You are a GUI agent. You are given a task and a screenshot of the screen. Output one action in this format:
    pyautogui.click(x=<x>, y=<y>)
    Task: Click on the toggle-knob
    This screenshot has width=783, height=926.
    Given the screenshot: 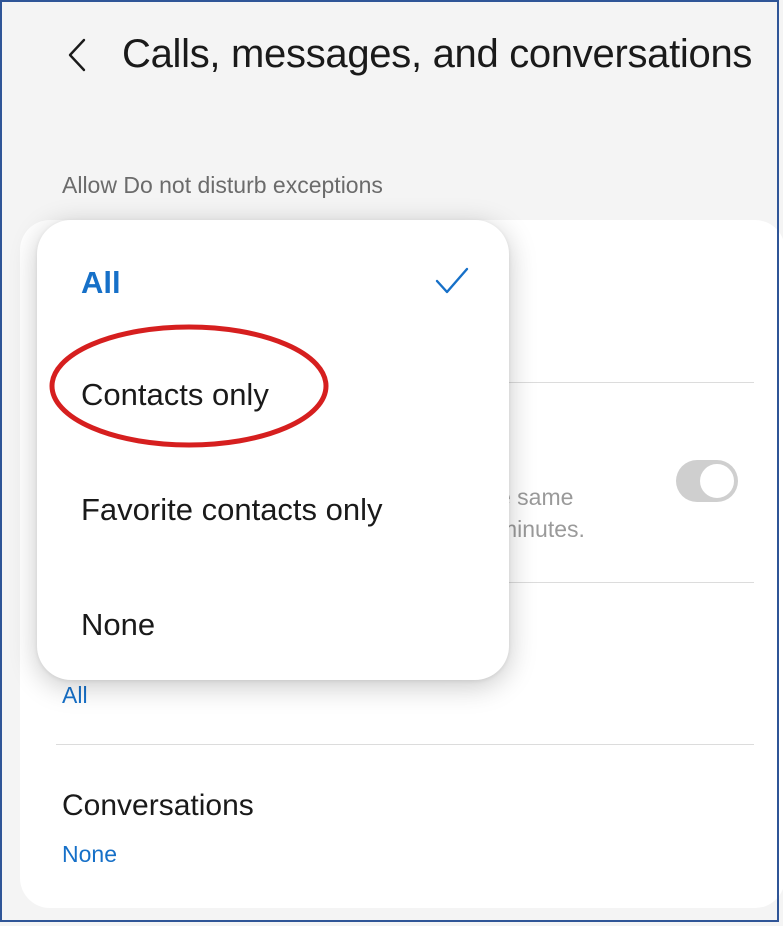 What is the action you would take?
    pyautogui.click(x=717, y=481)
    